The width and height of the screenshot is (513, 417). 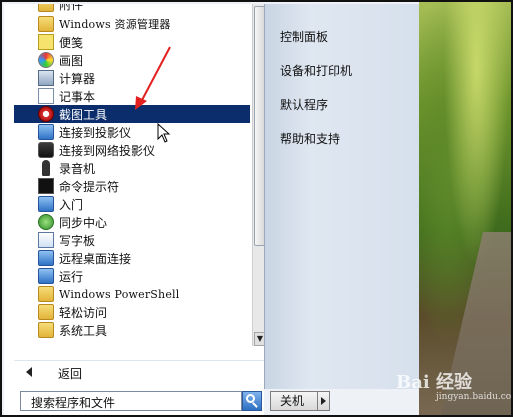 What do you see at coordinates (71, 276) in the screenshot?
I see `list-item-label: 运行` at bounding box center [71, 276].